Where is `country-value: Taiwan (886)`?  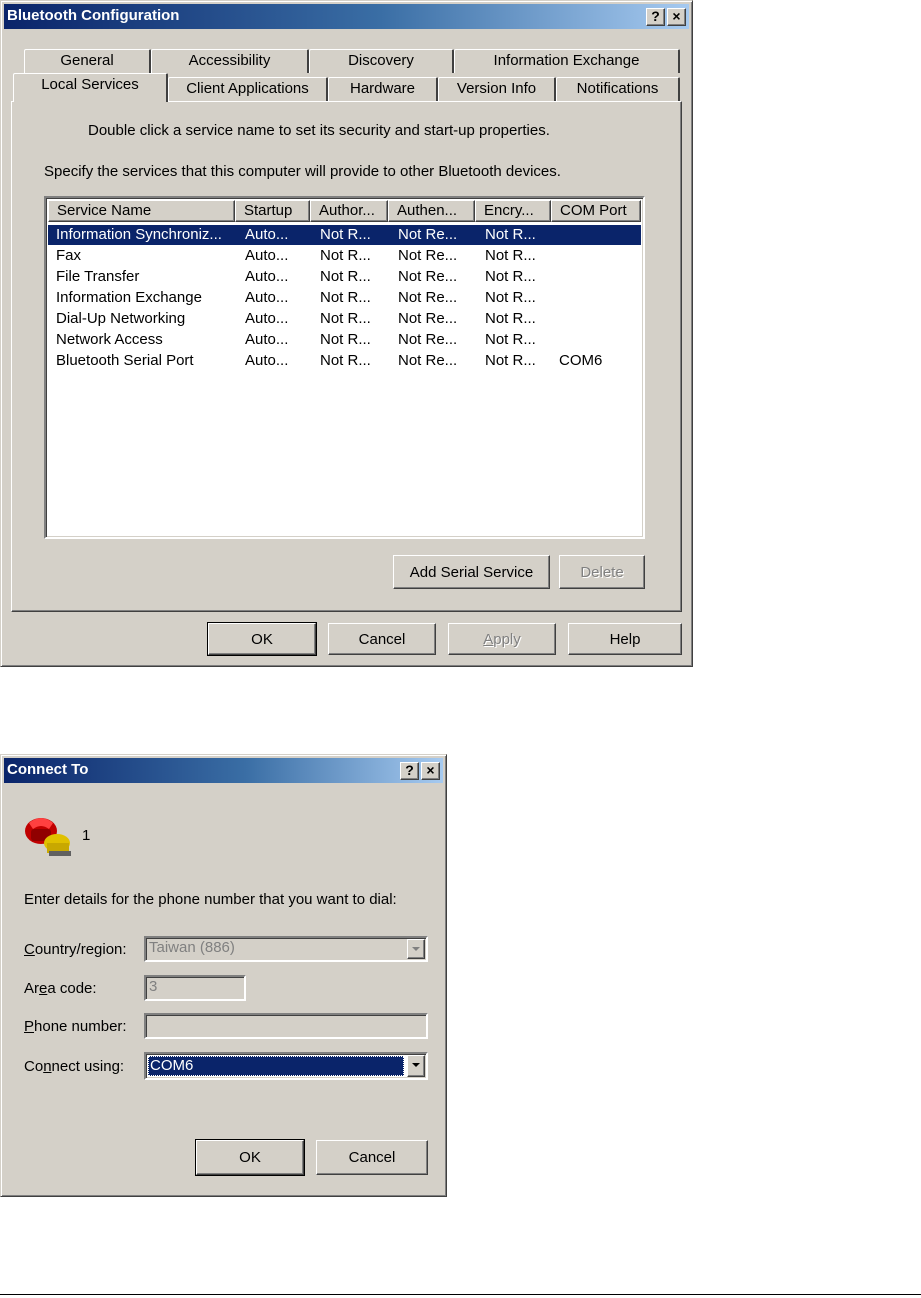
country-value: Taiwan (886) is located at coordinates (192, 947).